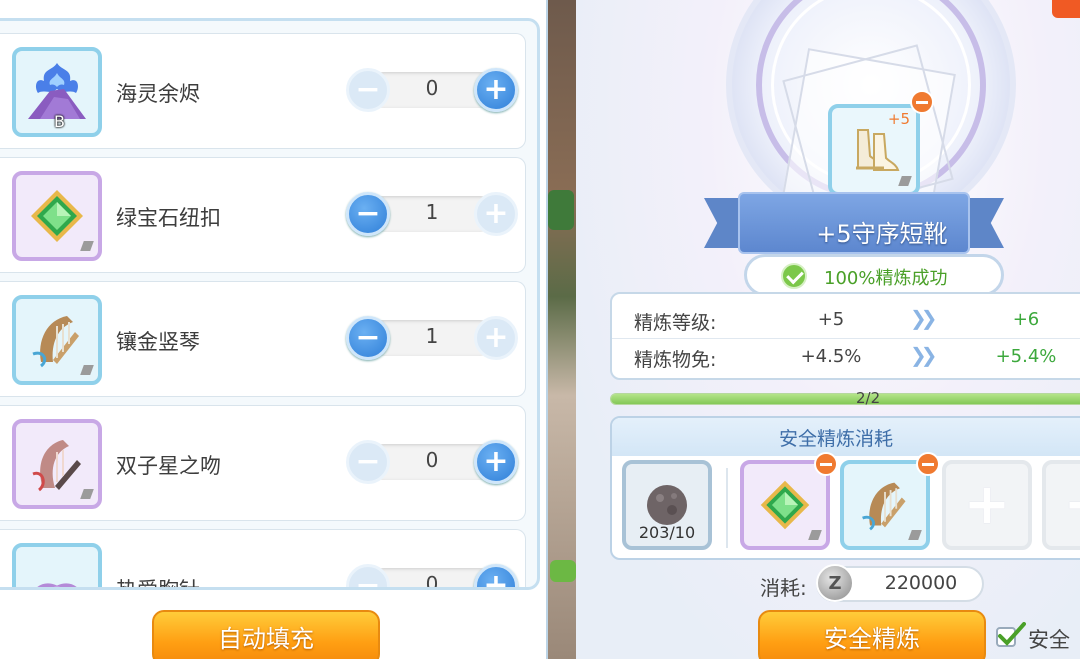 The height and width of the screenshot is (659, 1080). What do you see at coordinates (667, 532) in the screenshot?
I see `catalyst-count: 203/10` at bounding box center [667, 532].